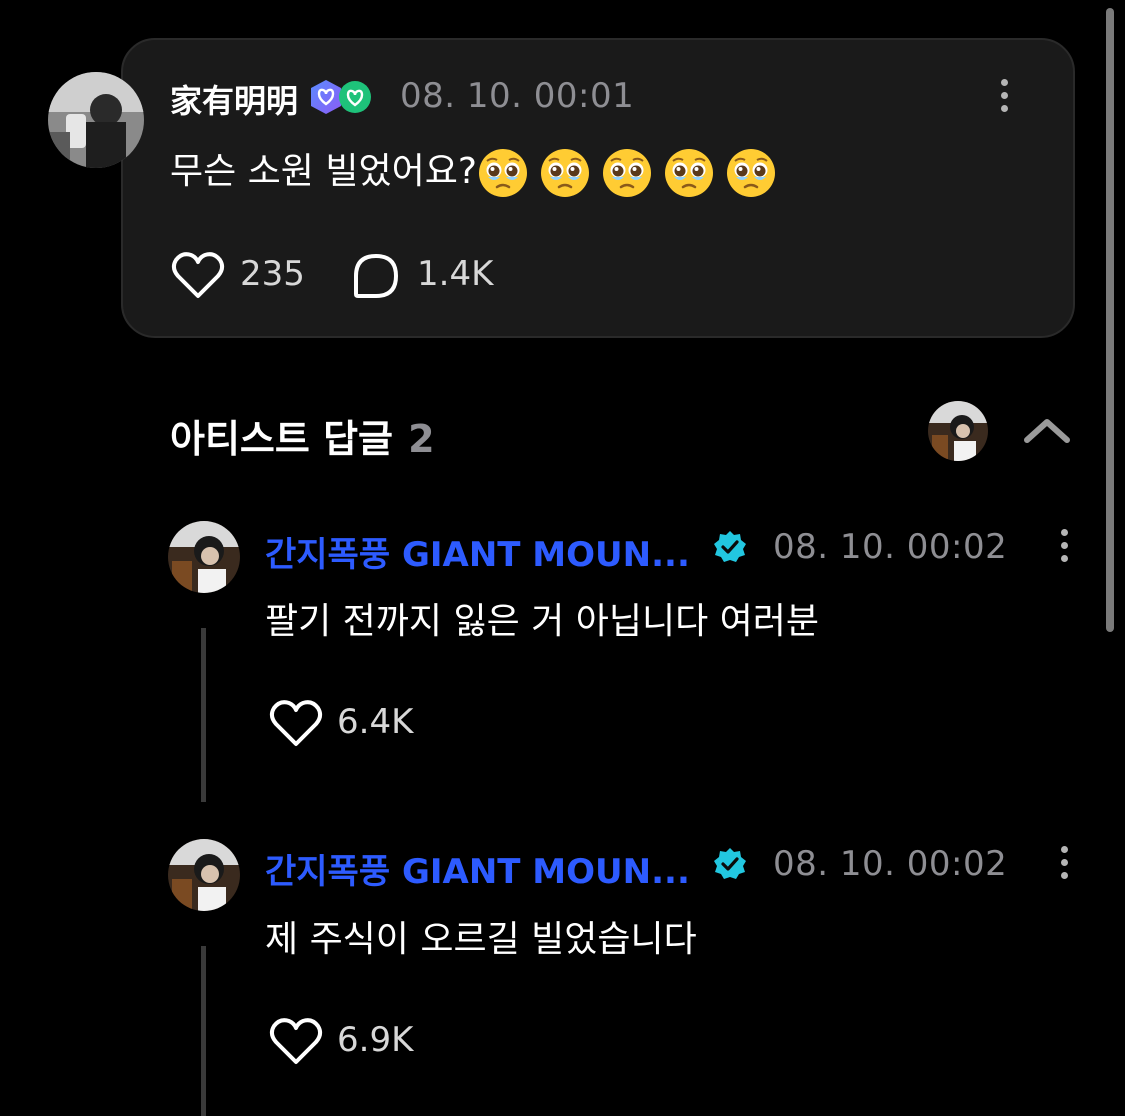 Image resolution: width=1125 pixels, height=1116 pixels. What do you see at coordinates (375, 722) in the screenshot?
I see `reply-like-count: 6.4K` at bounding box center [375, 722].